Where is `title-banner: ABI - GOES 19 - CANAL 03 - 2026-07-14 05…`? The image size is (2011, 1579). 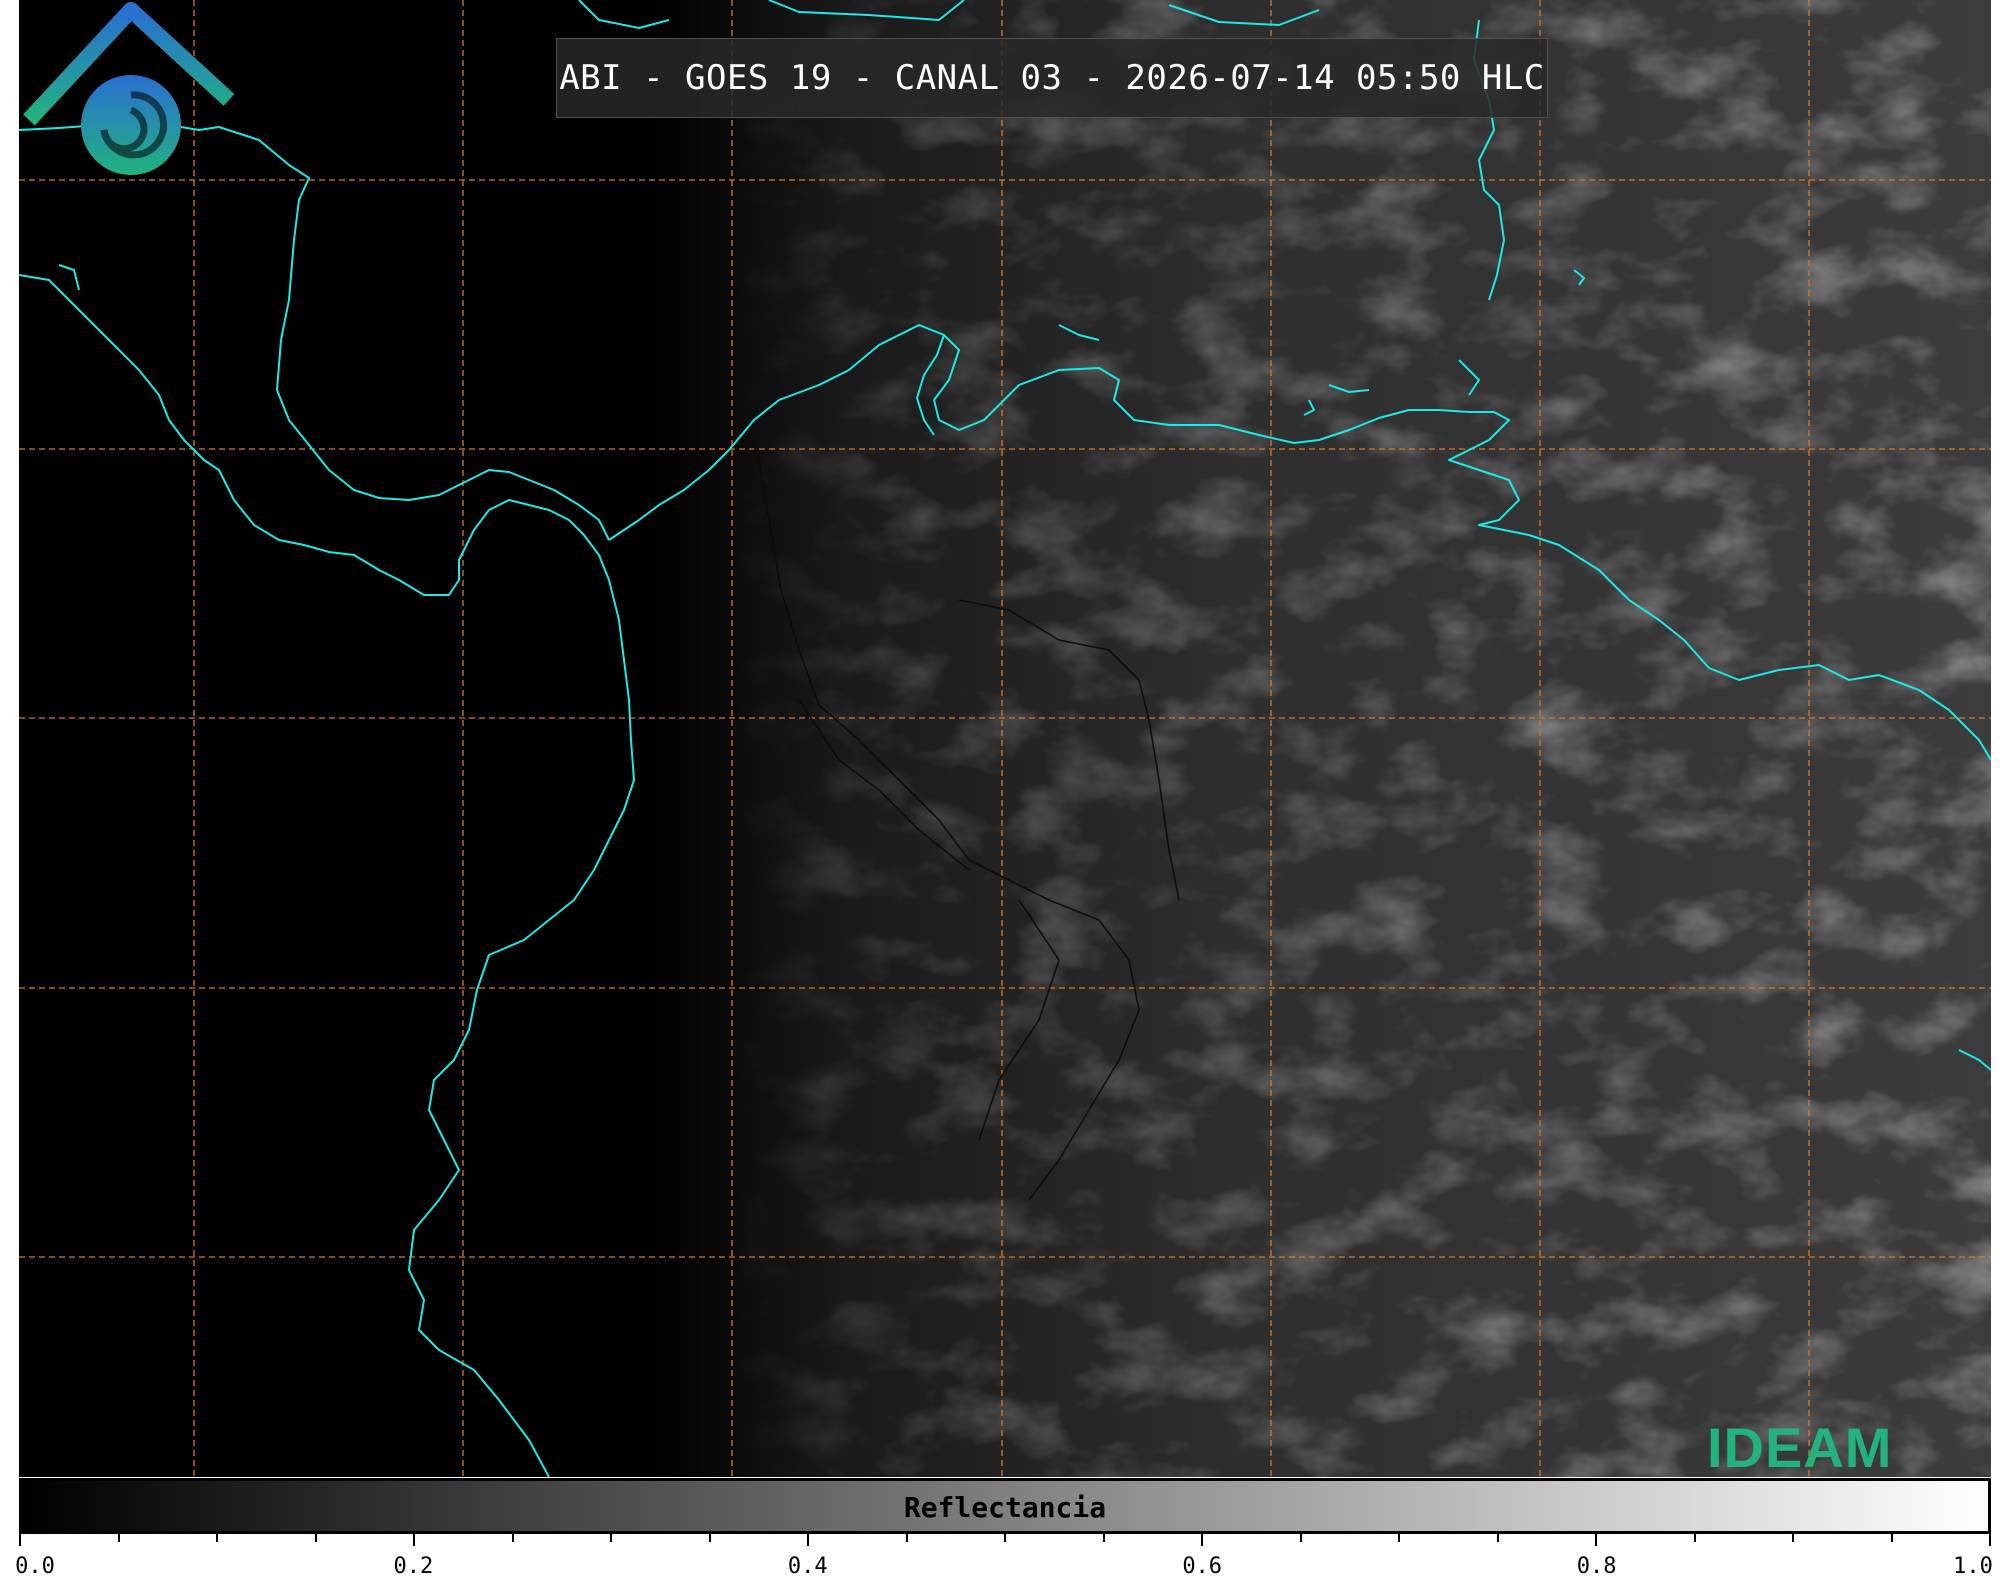 title-banner: ABI - GOES 19 - CANAL 03 - 2026-07-14 05… is located at coordinates (1052, 78).